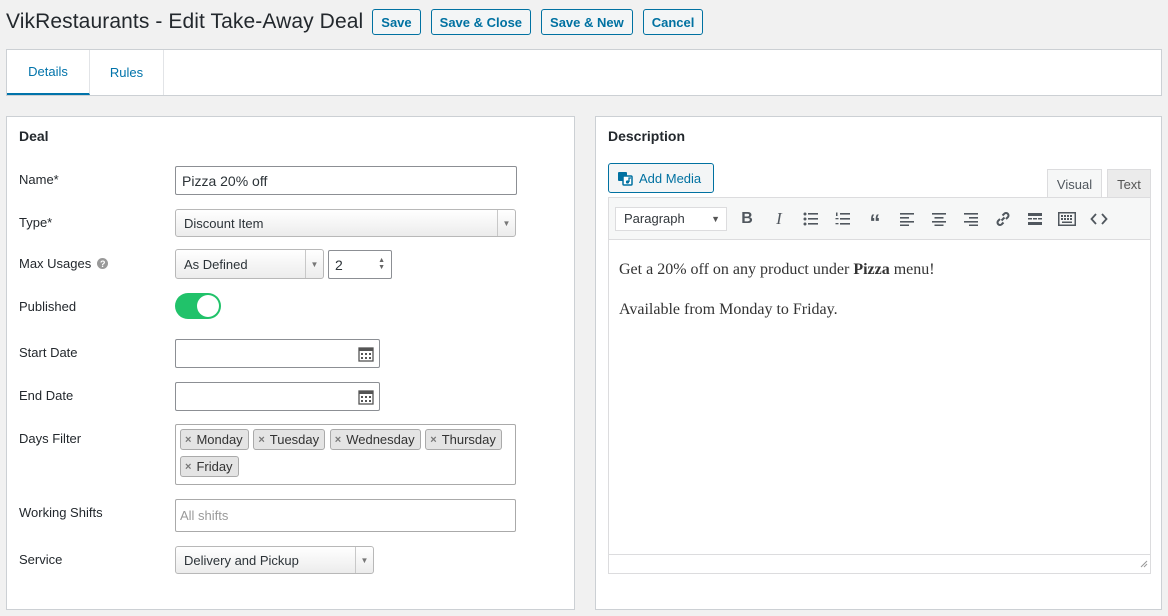  Describe the element at coordinates (46, 395) in the screenshot. I see `end-date-label: End Date` at that location.